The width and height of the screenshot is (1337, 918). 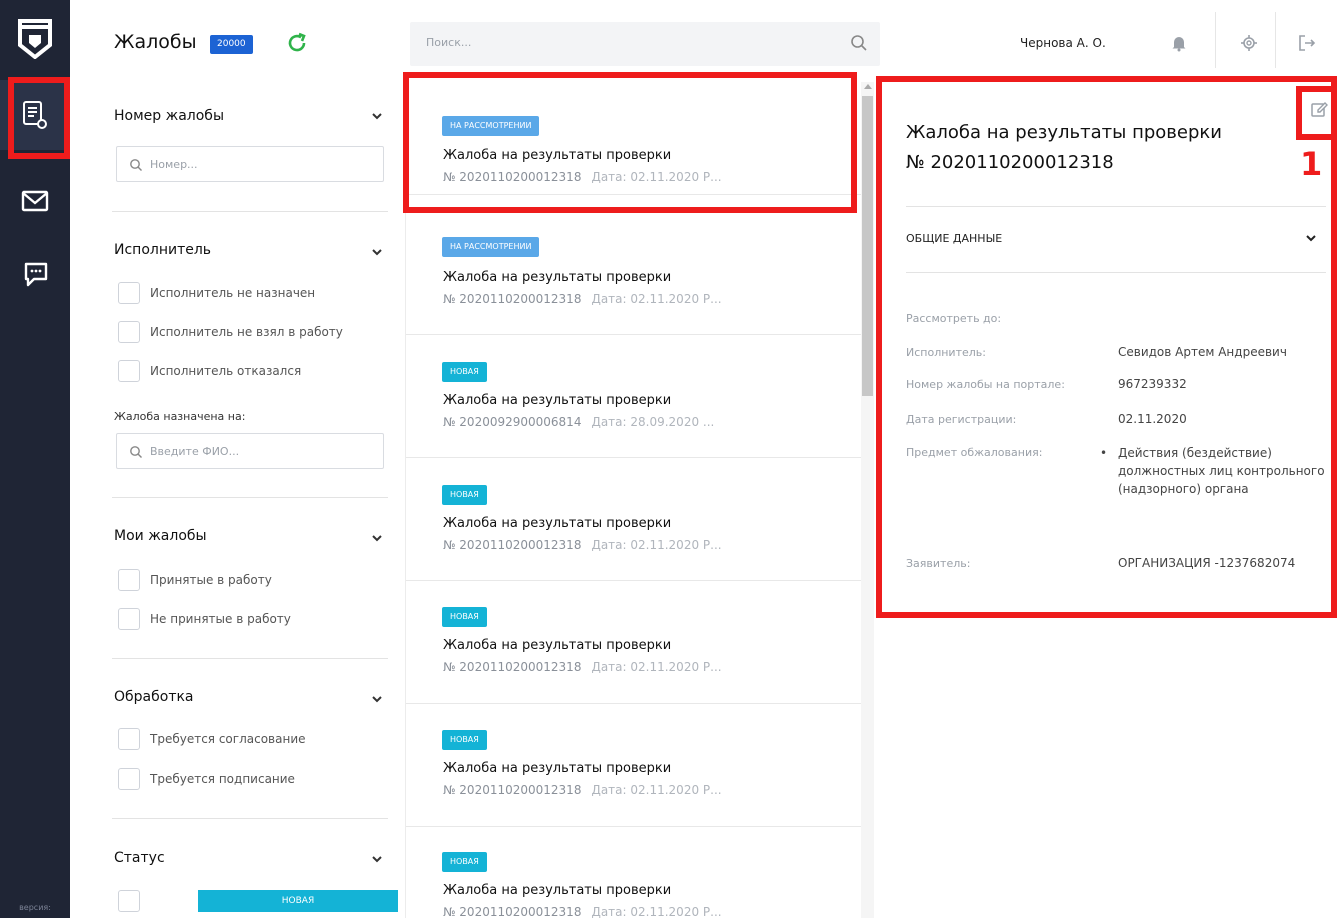 I want to click on checkbox-label: Требуется подписание, so click(x=222, y=779).